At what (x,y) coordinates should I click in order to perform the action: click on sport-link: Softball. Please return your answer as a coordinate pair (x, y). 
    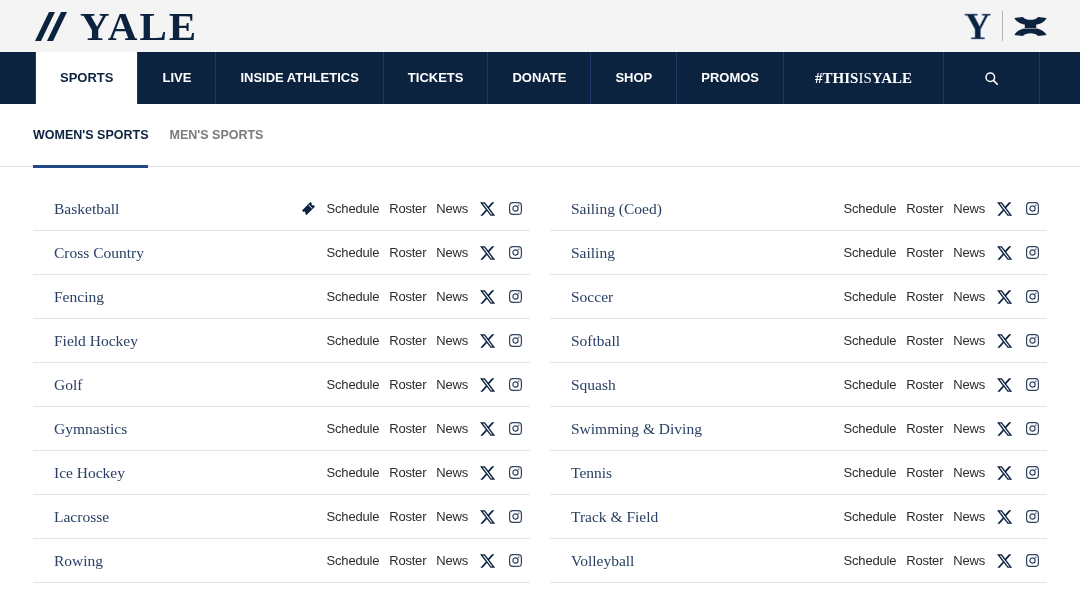
    Looking at the image, I should click on (596, 340).